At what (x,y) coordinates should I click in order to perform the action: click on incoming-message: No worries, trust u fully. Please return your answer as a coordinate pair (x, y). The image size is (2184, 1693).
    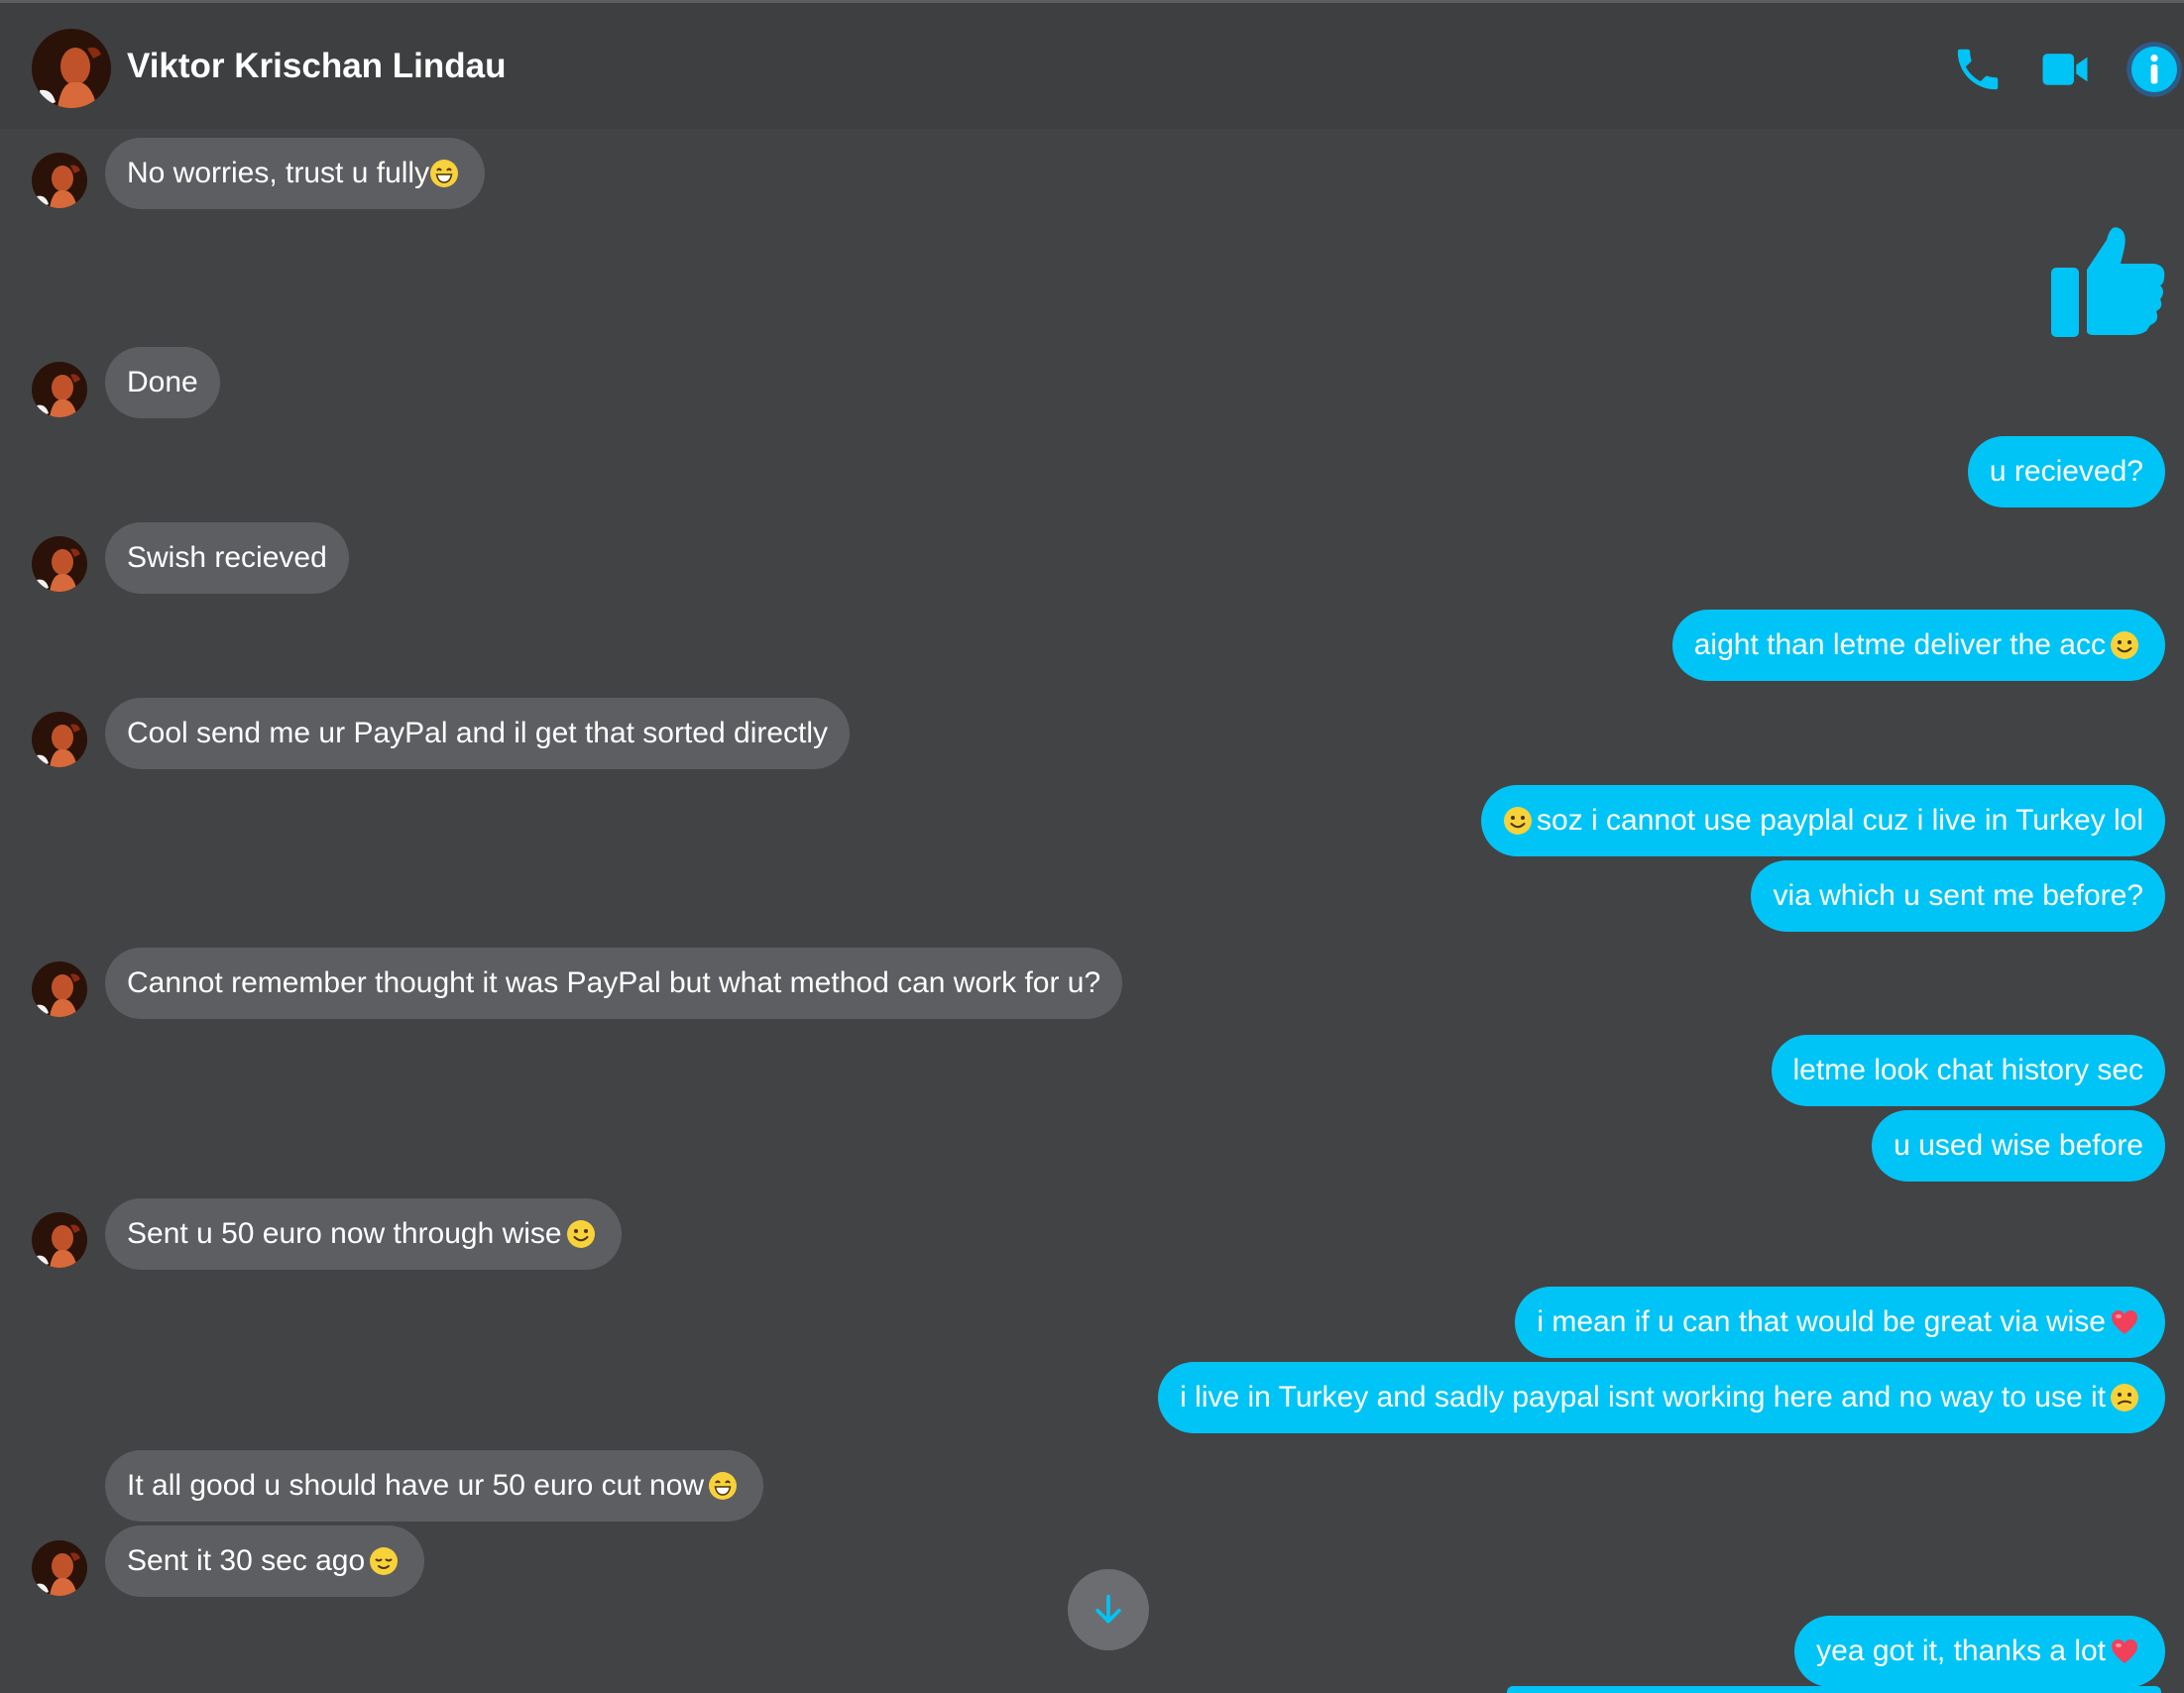
    Looking at the image, I should click on (295, 174).